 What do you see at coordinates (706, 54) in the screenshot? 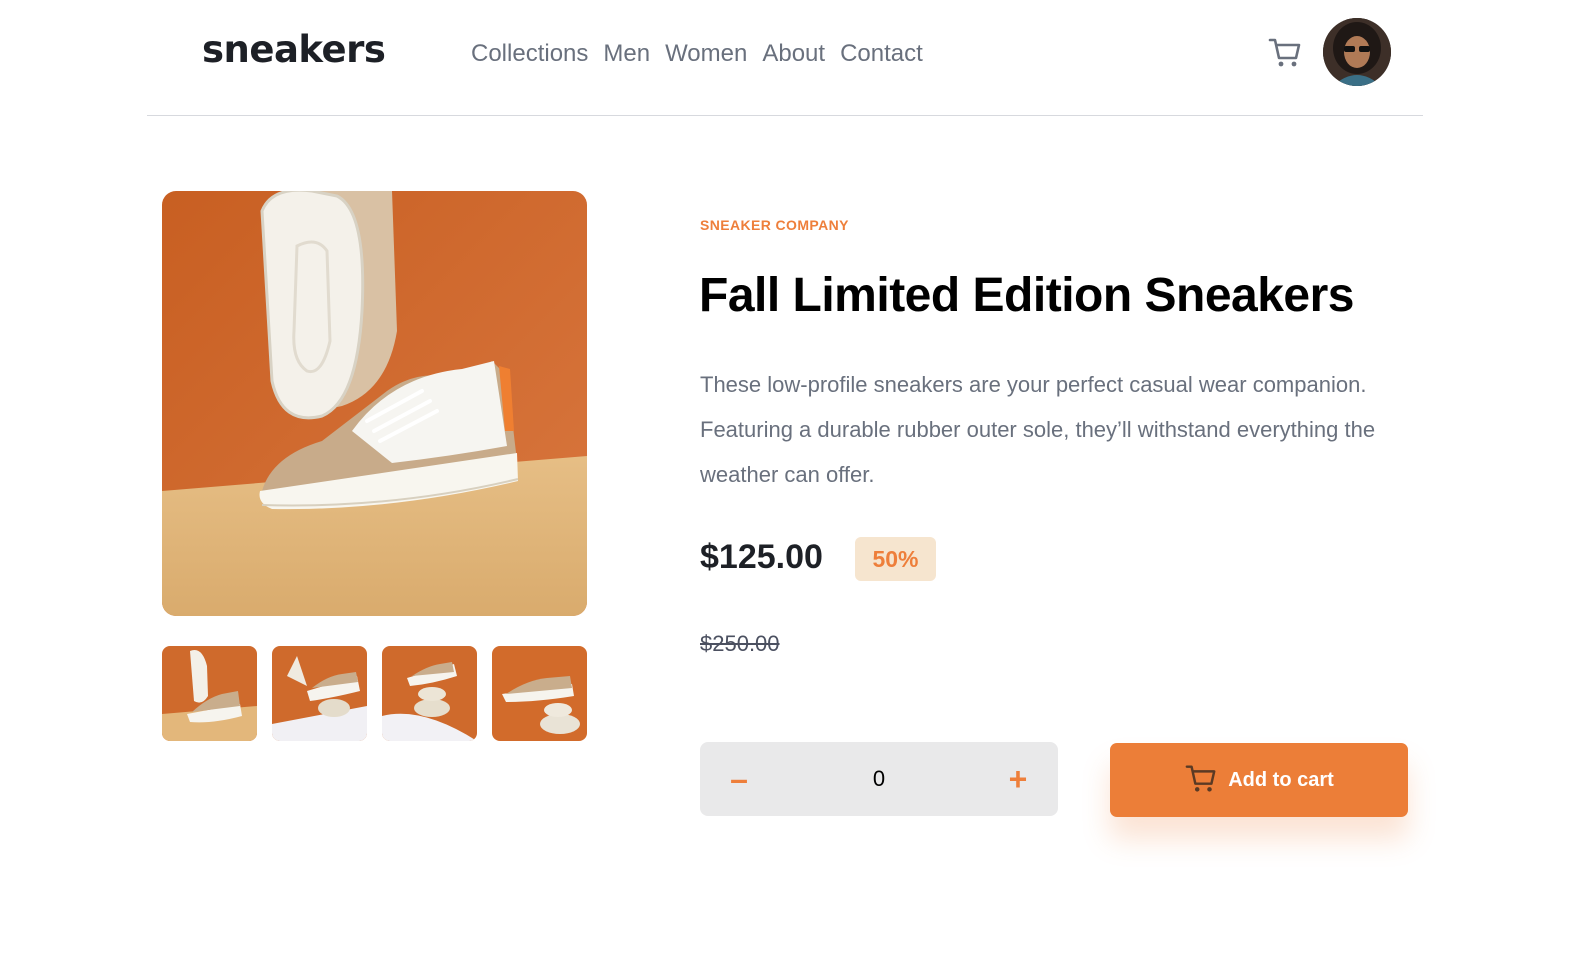
I see `nav-link-women: Women` at bounding box center [706, 54].